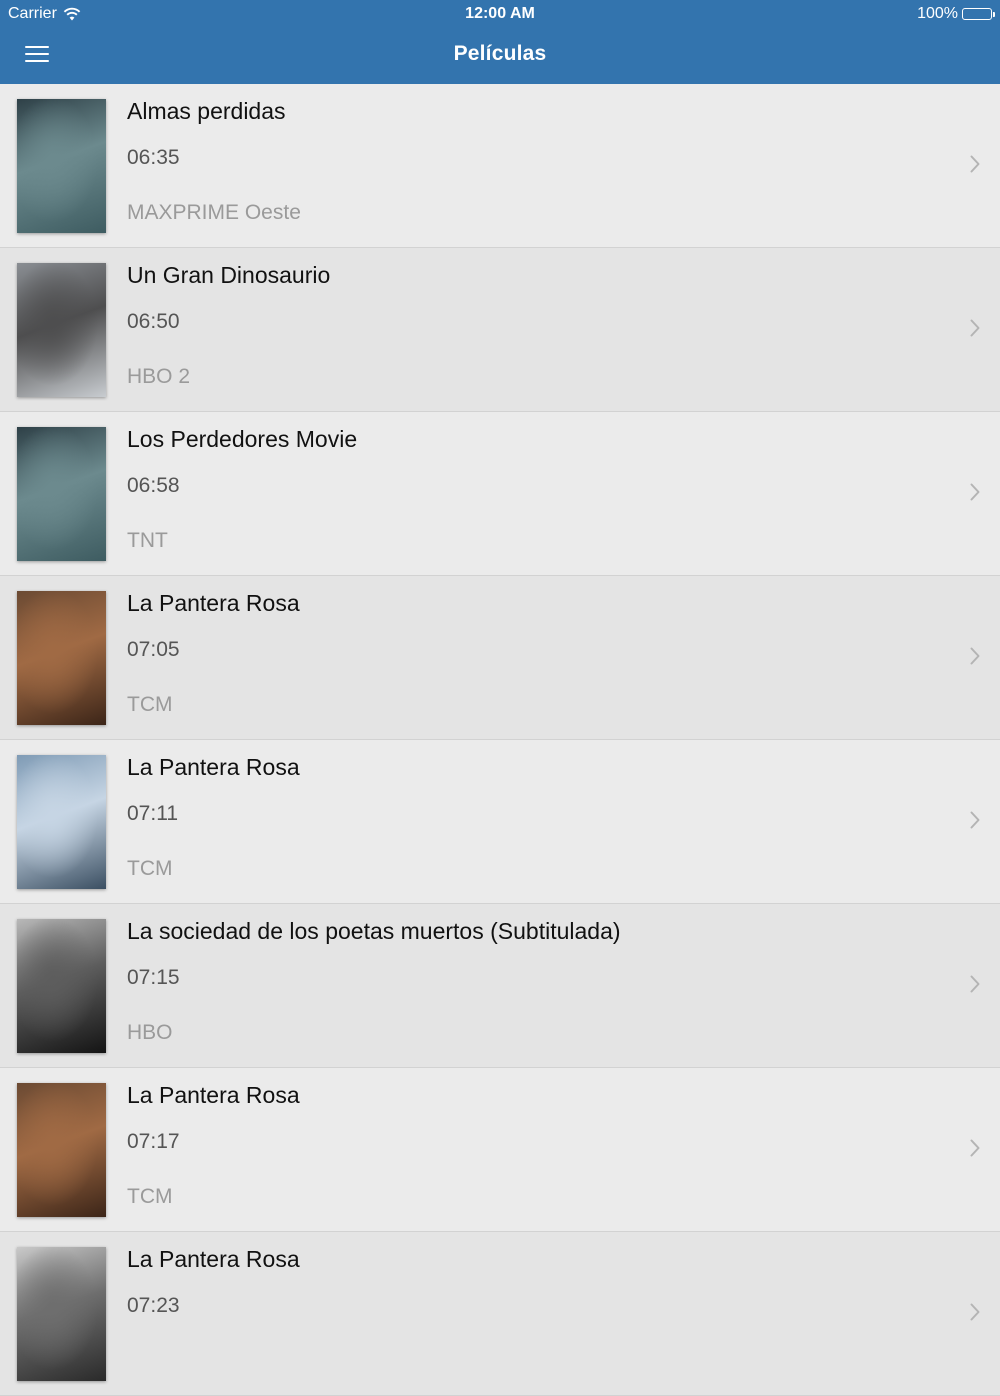 The width and height of the screenshot is (1000, 1396). What do you see at coordinates (153, 1141) in the screenshot?
I see `movie-time: 07:17` at bounding box center [153, 1141].